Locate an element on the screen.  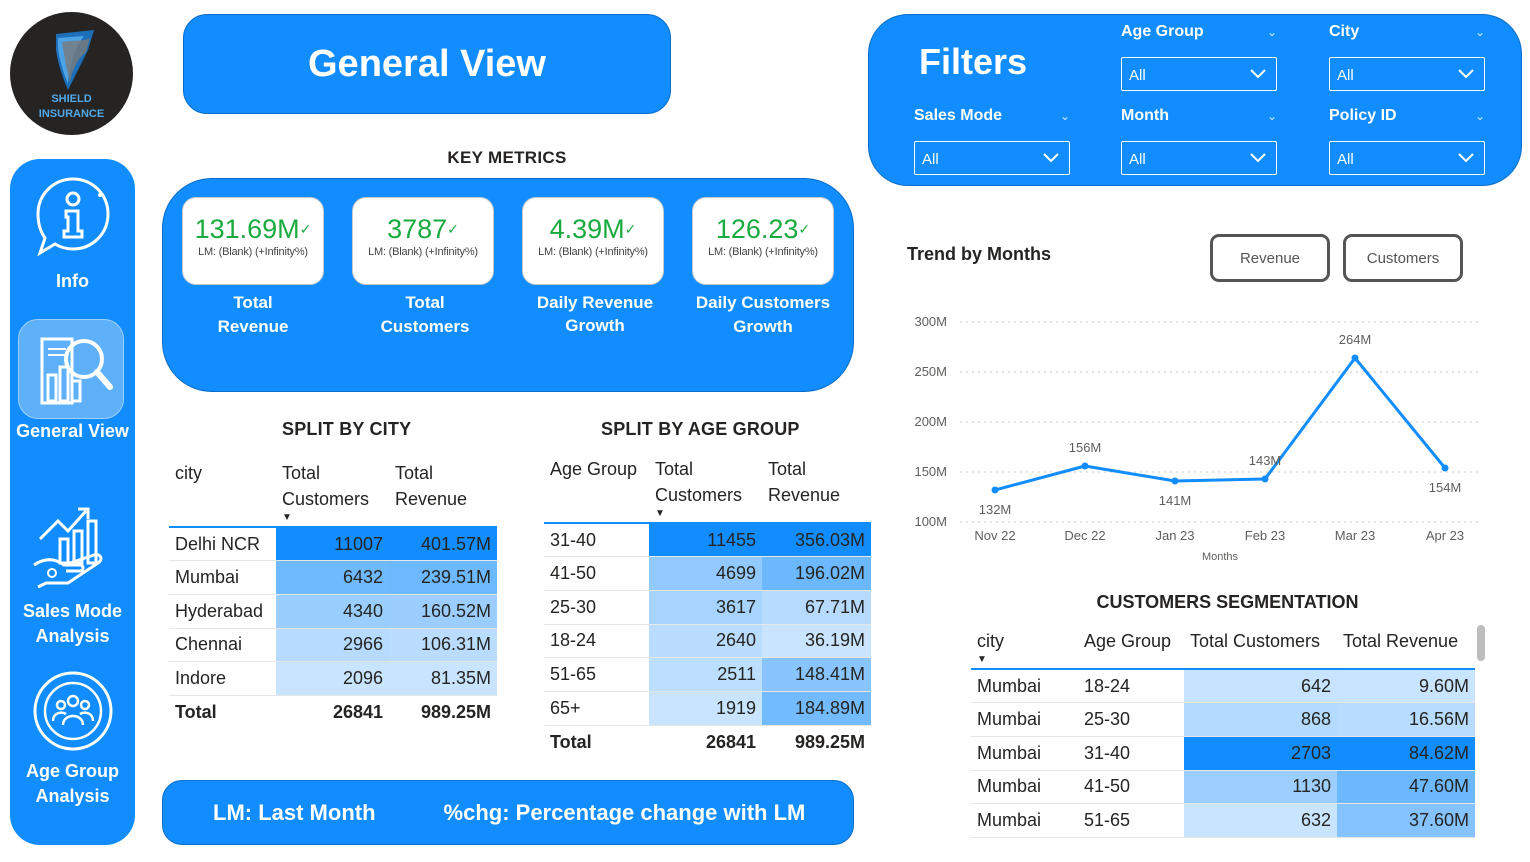
nav-item-general-view: General View is located at coordinates (72, 386).